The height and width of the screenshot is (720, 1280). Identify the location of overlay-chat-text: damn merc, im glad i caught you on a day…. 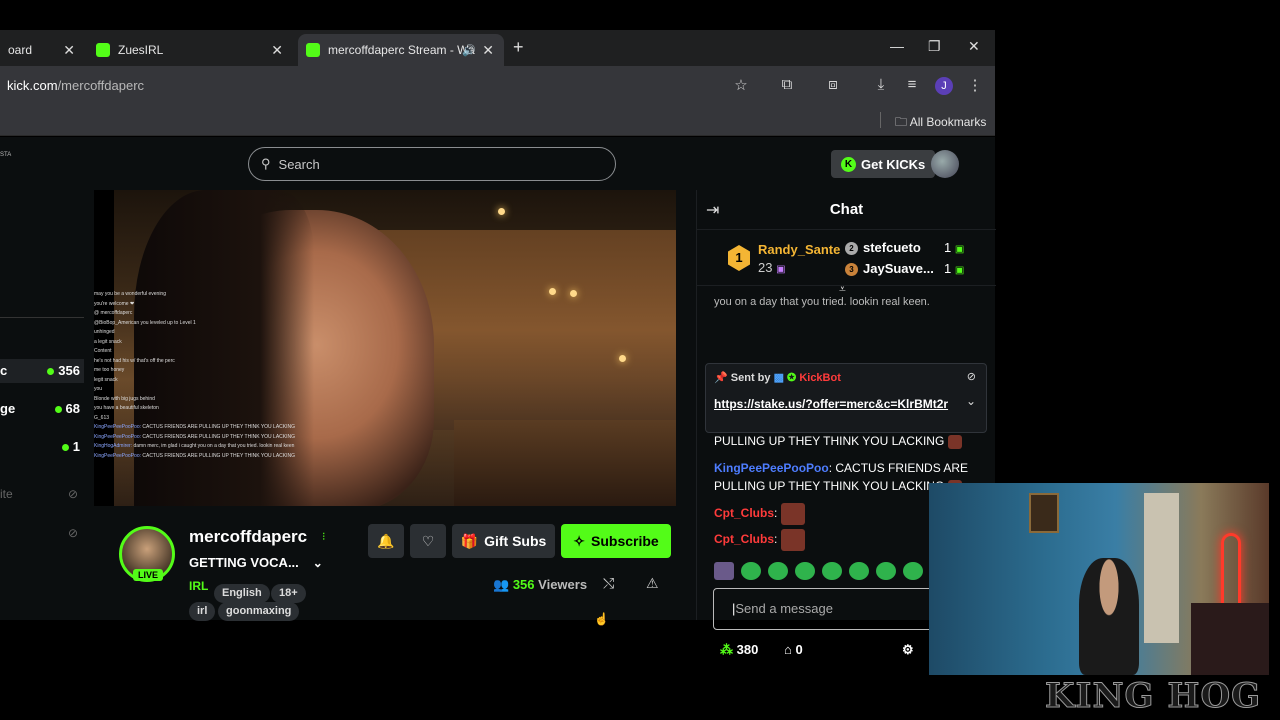
(214, 446).